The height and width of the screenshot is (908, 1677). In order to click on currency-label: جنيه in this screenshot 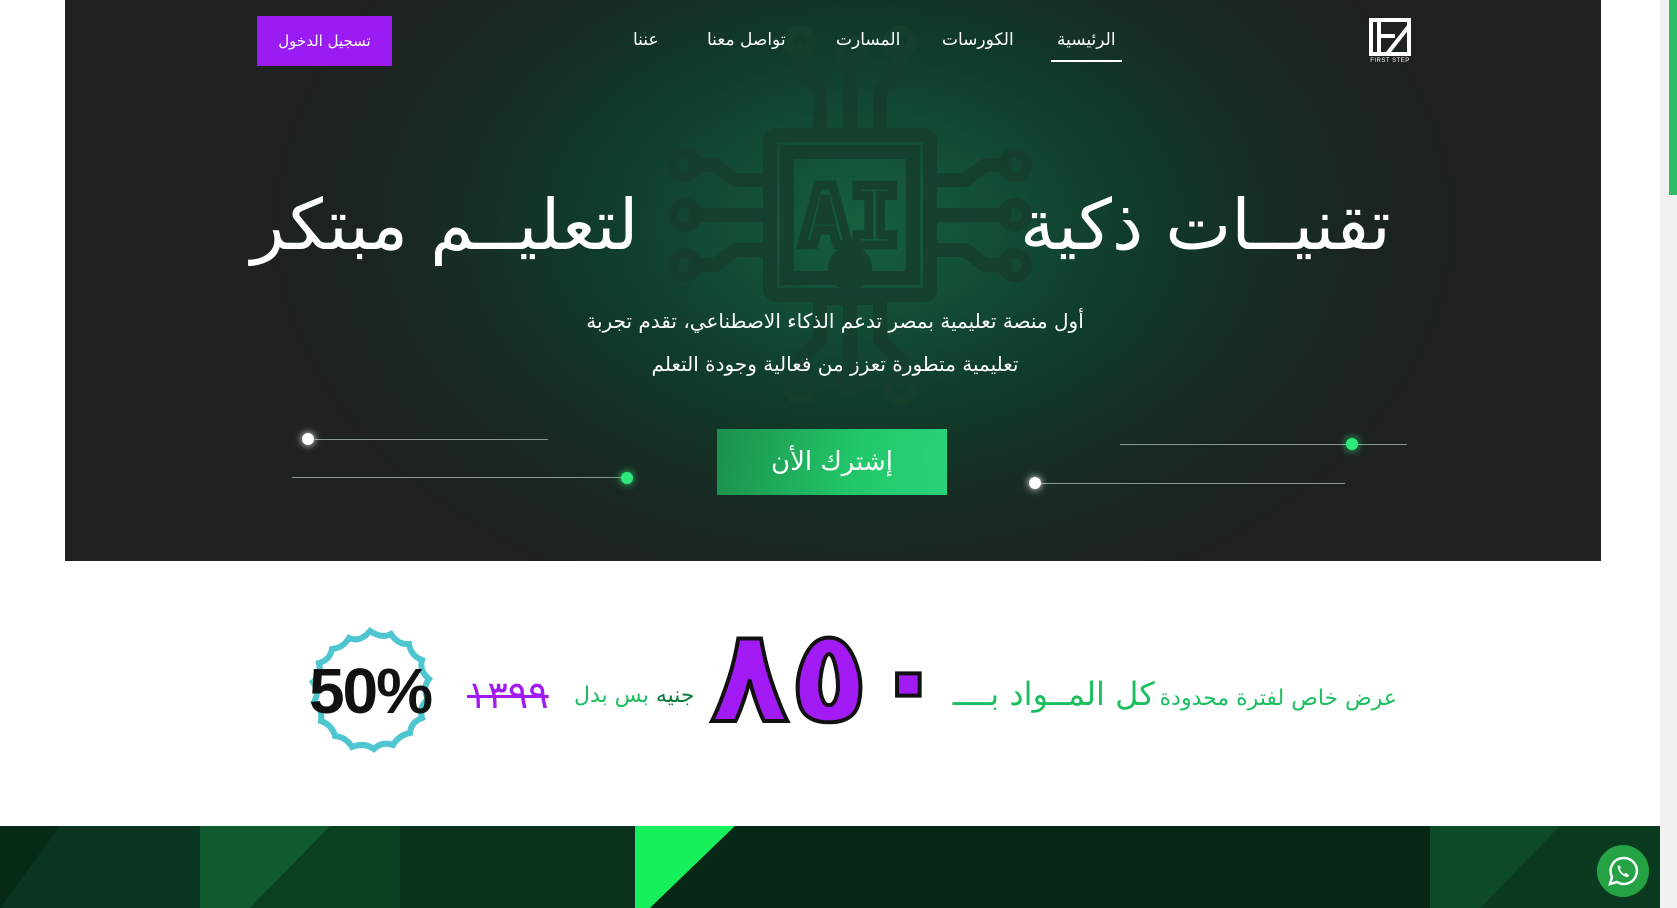, I will do `click(675, 695)`.